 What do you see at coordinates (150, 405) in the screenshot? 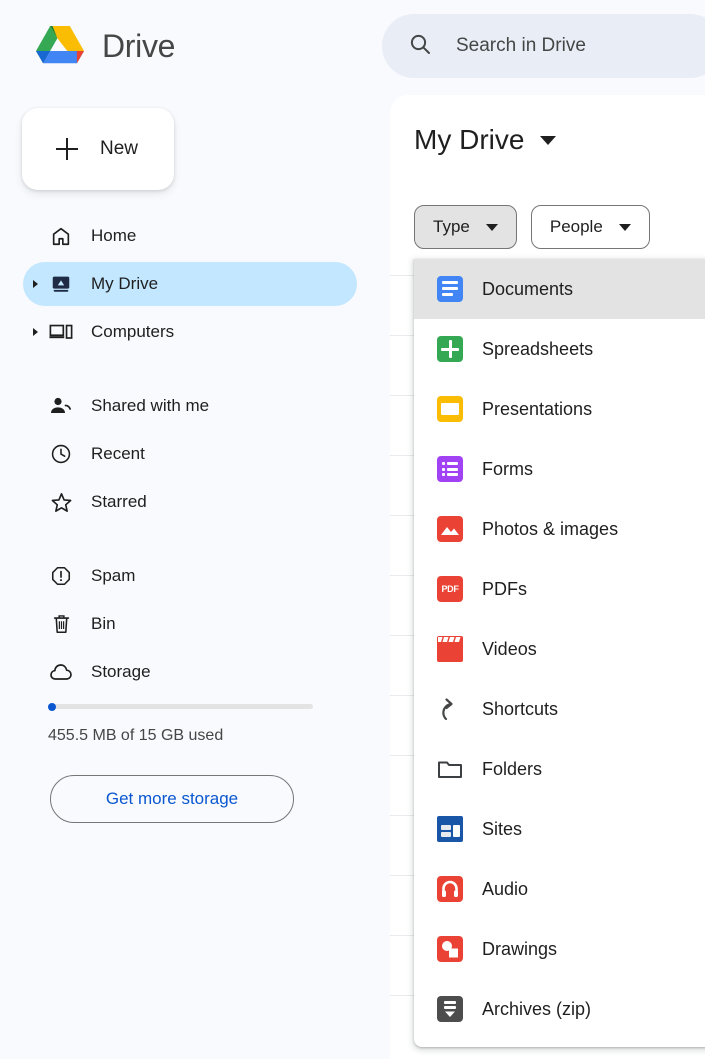
I see `sidebar-item-label: Shared with me` at bounding box center [150, 405].